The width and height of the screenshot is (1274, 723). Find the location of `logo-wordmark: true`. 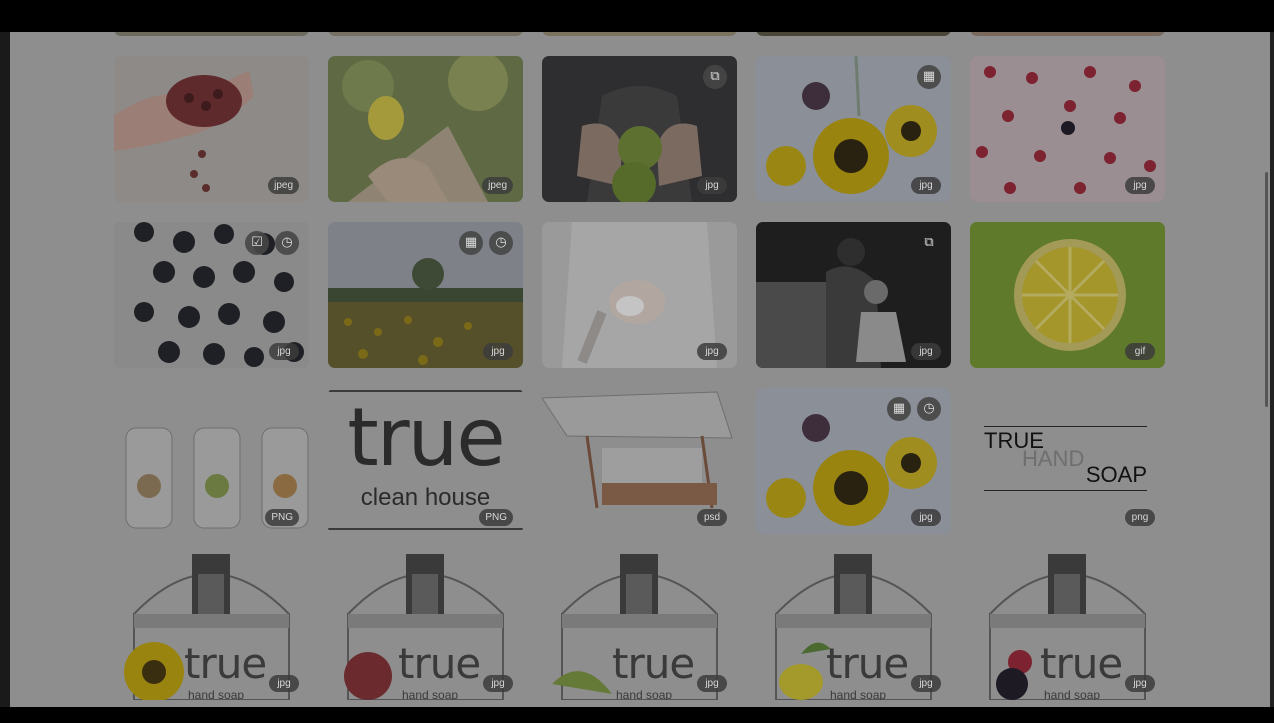

logo-wordmark: true is located at coordinates (426, 437).